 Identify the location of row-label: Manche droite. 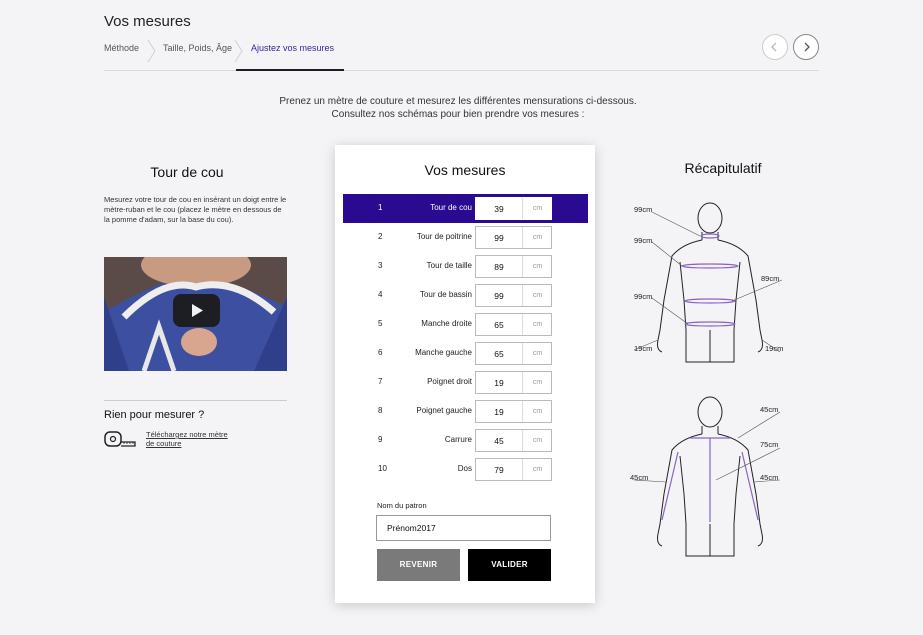
(446, 323).